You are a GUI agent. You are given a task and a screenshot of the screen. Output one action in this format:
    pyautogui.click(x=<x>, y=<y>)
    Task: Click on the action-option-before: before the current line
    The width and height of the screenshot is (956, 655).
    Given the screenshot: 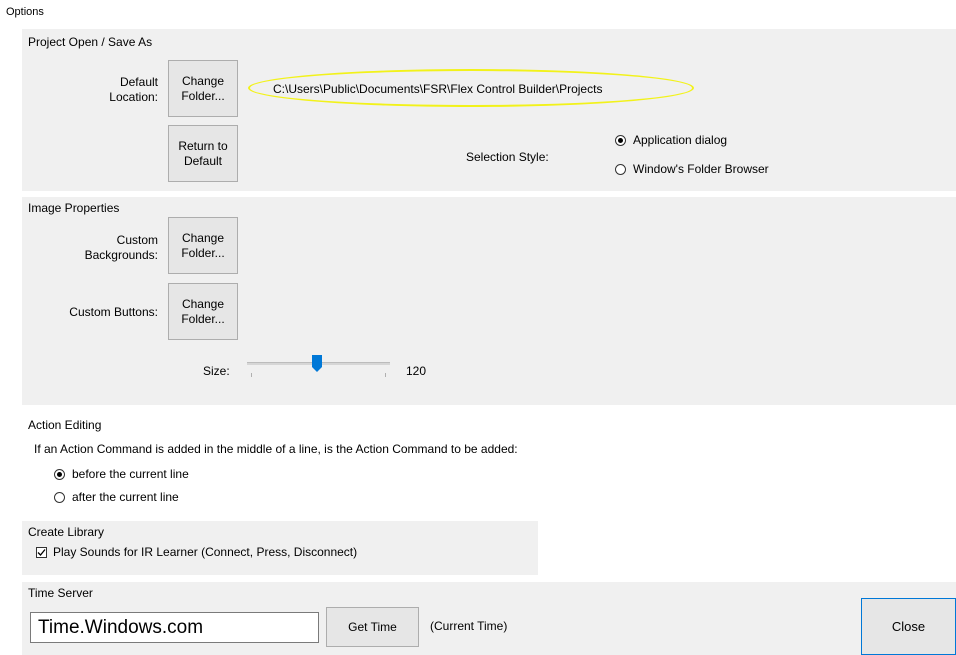 What is the action you would take?
    pyautogui.click(x=121, y=474)
    